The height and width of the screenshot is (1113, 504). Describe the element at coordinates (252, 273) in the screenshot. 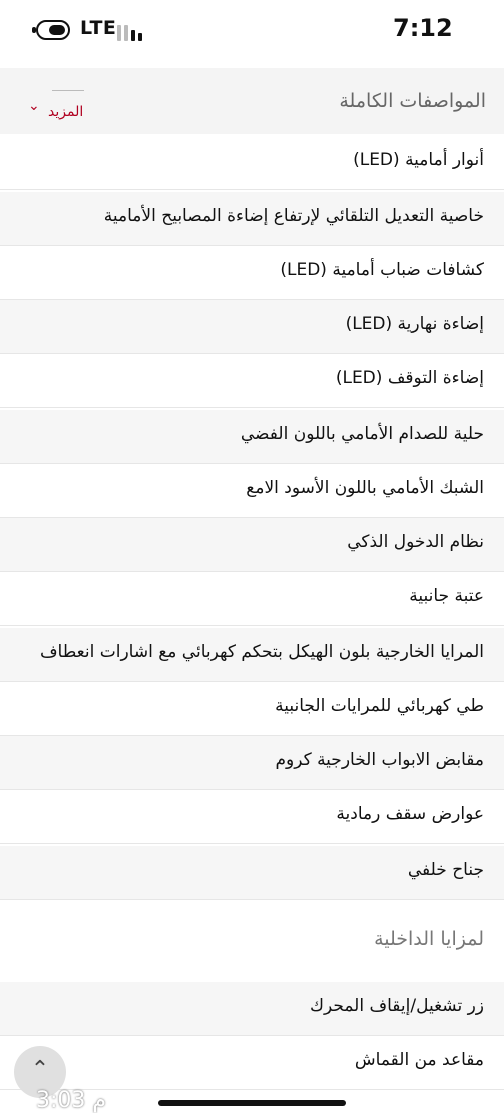

I see `spec-row: كشافات ضباب أمامية (LED)` at that location.